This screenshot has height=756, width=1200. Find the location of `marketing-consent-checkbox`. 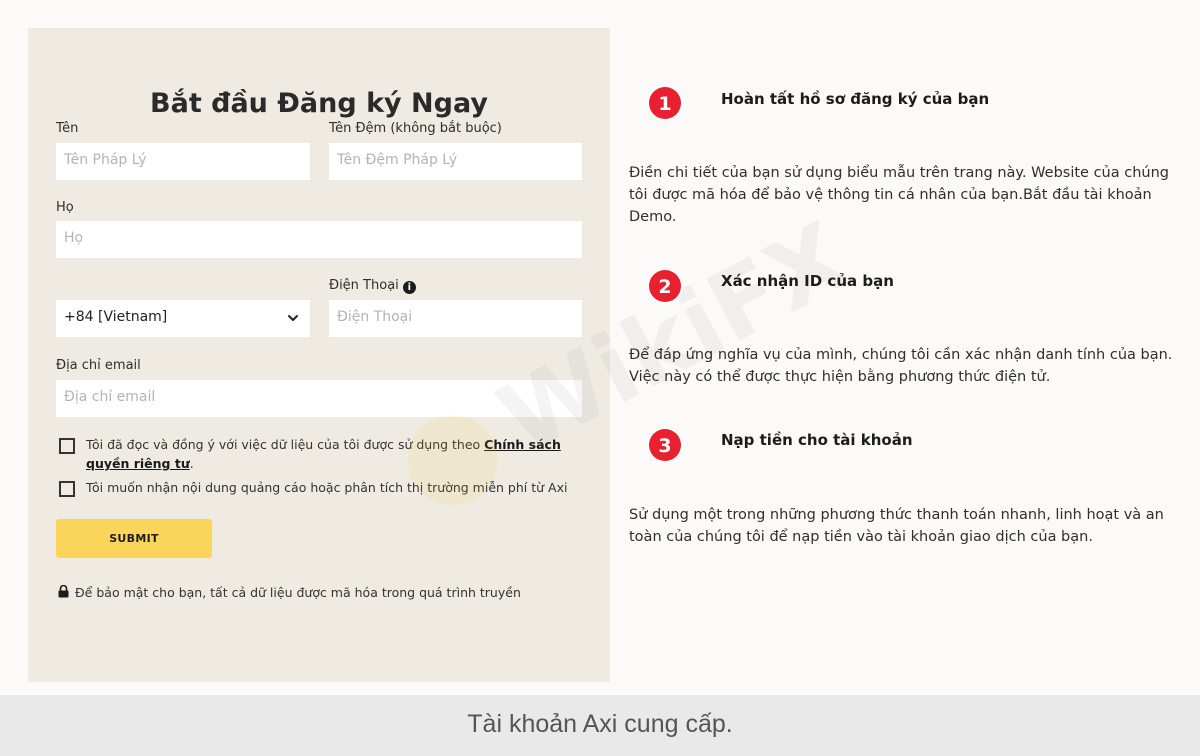

marketing-consent-checkbox is located at coordinates (67, 489).